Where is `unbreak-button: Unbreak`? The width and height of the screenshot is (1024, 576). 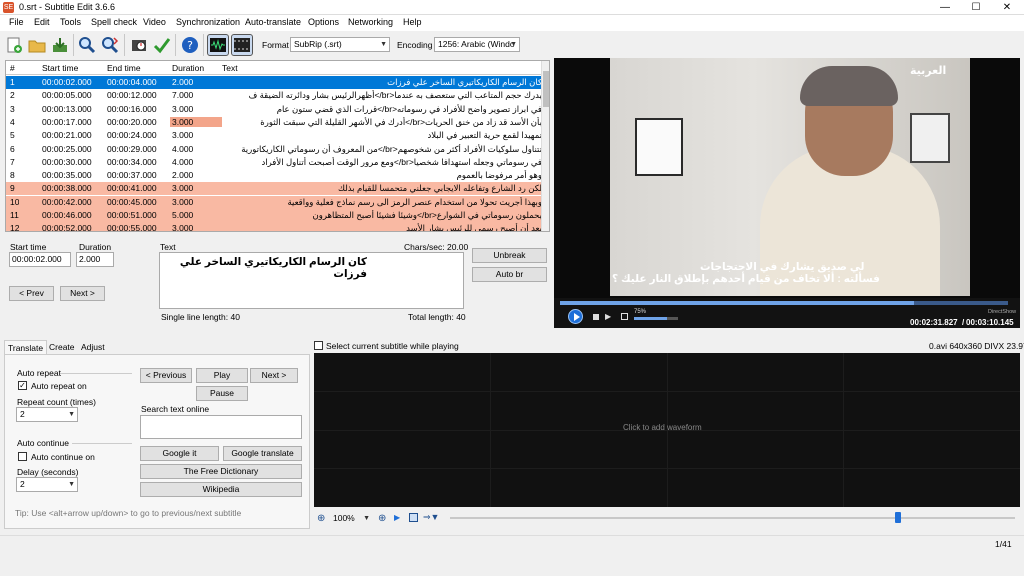 unbreak-button: Unbreak is located at coordinates (509, 255).